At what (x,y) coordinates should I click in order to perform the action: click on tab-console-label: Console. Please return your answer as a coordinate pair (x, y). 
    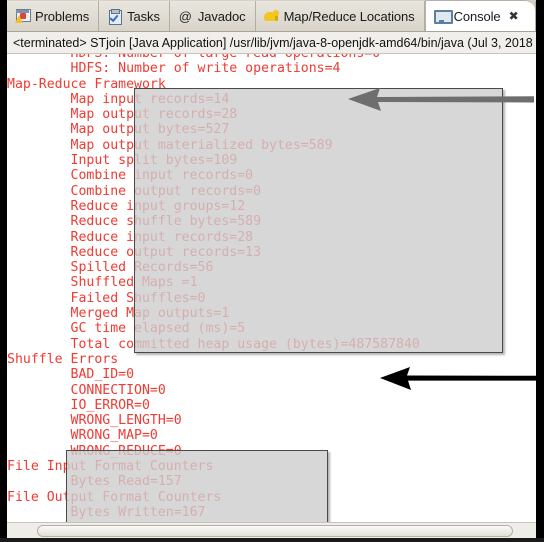
    Looking at the image, I should click on (477, 16).